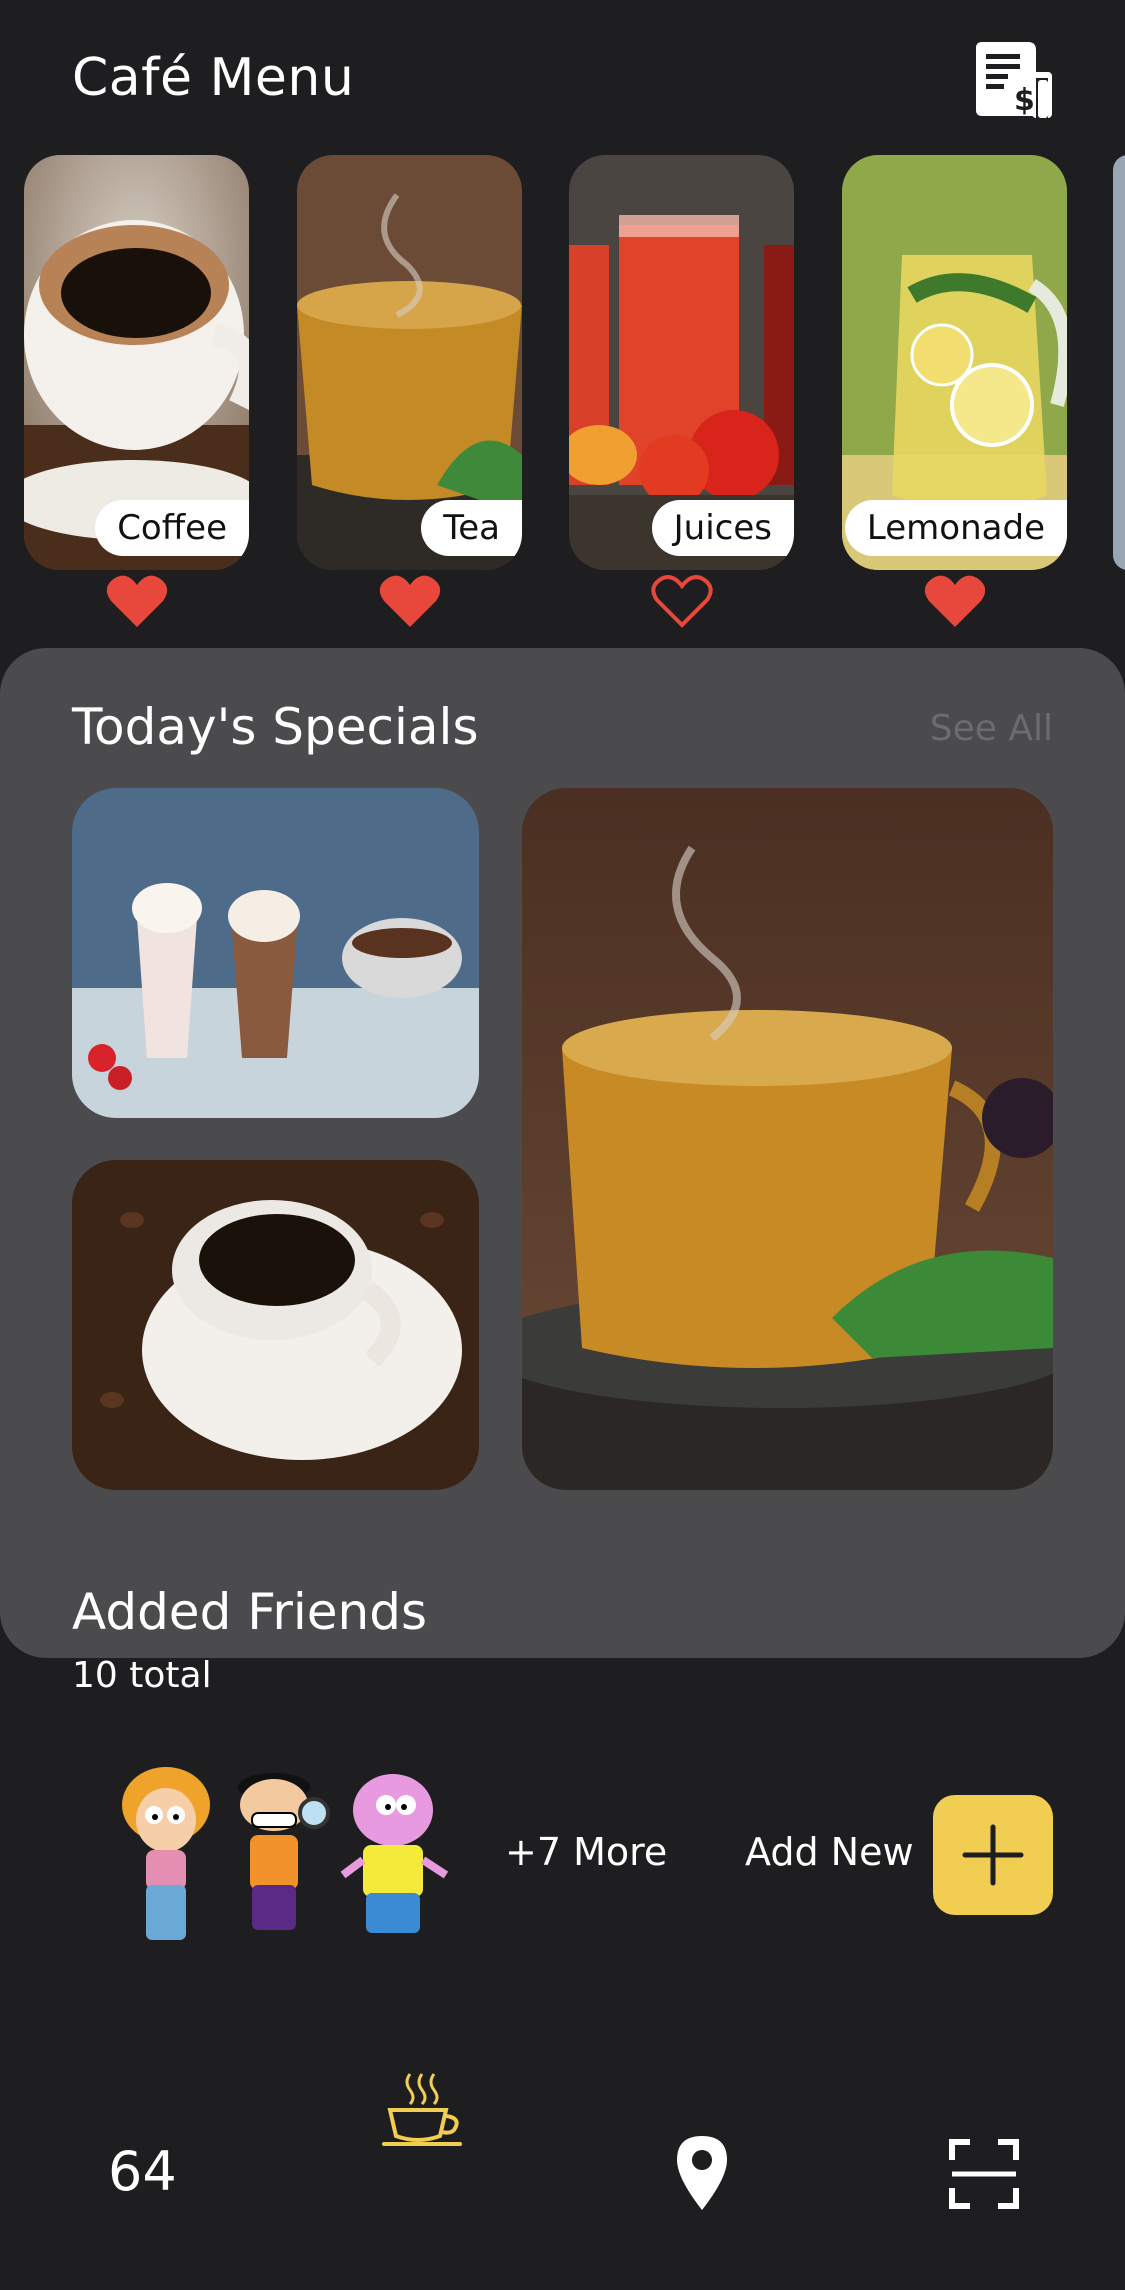  I want to click on category-card-lemonade: Lemonade, so click(954, 362).